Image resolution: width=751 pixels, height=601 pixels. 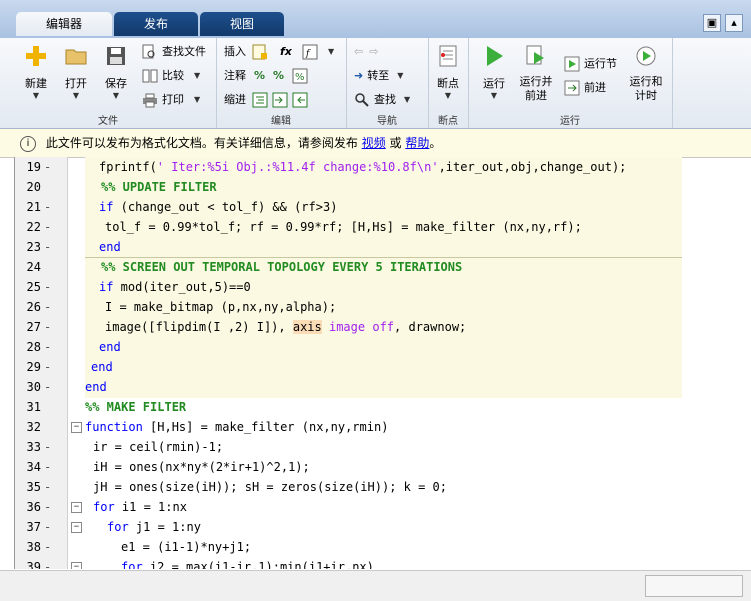 I want to click on publish-info-bar: i 此文件可以发布为格式化文档。有关详细信息，请参阅发布 视频 或 帮助。, so click(x=375, y=143).